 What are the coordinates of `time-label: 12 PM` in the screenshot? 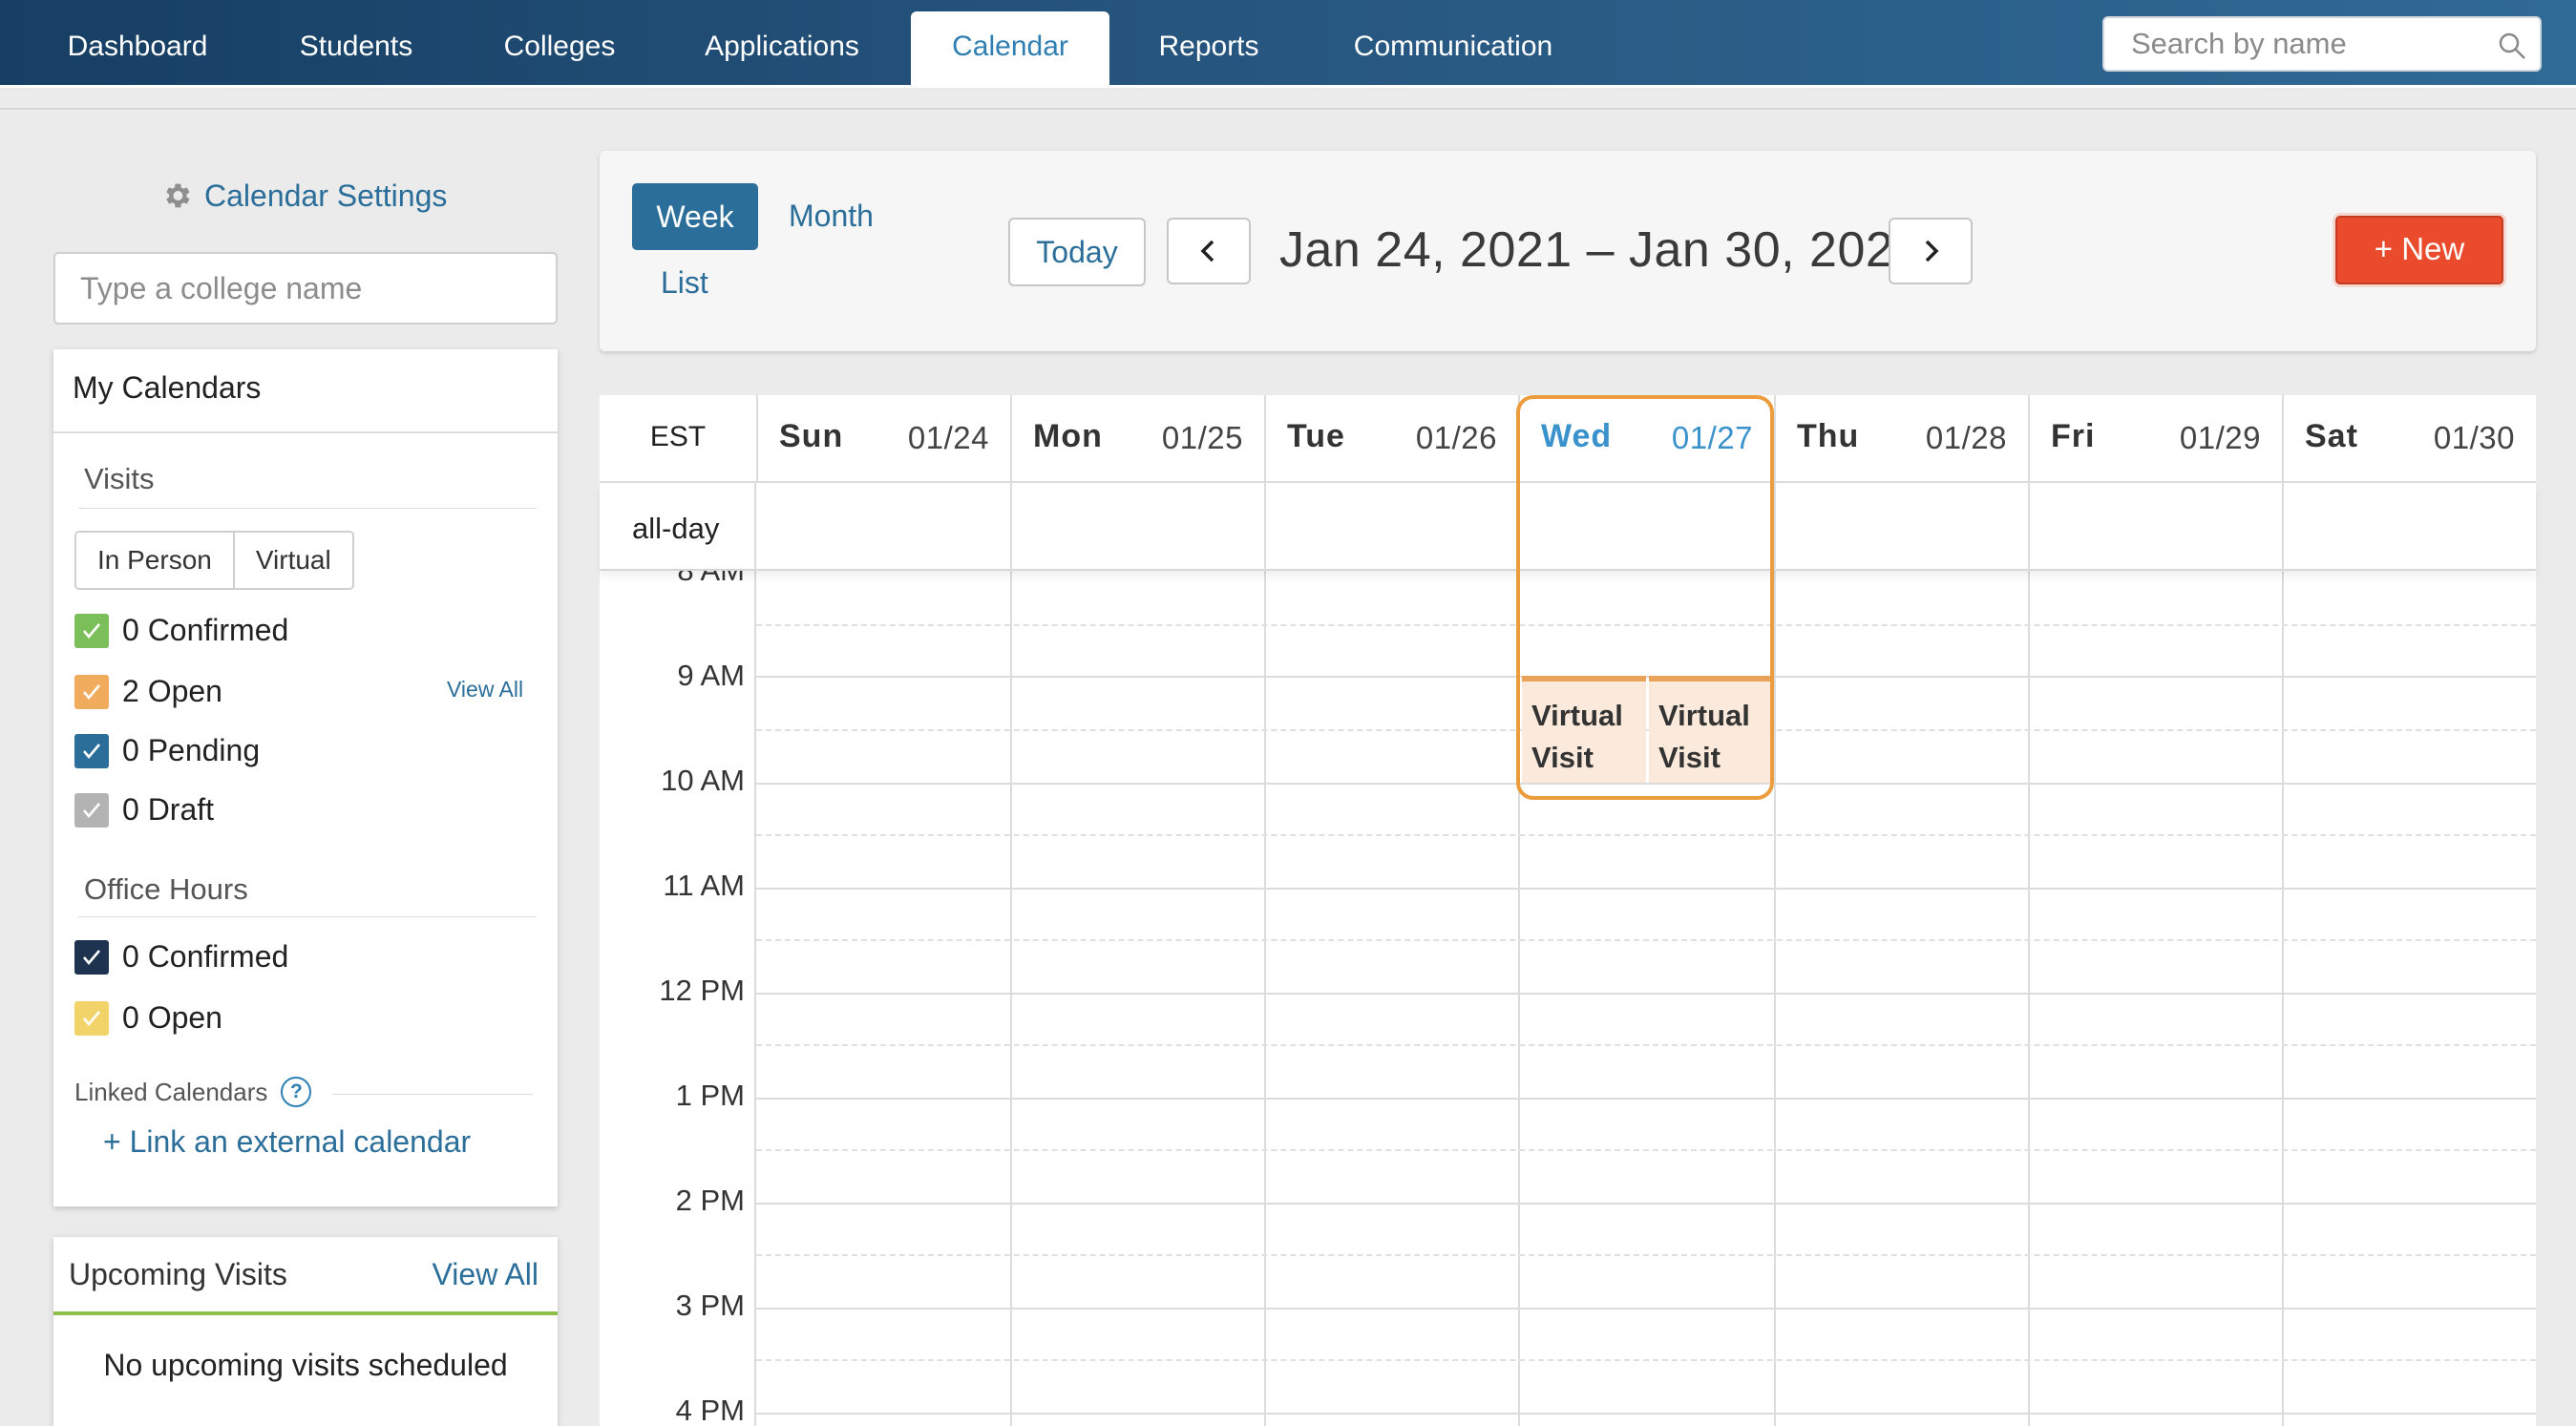 It's located at (702, 990).